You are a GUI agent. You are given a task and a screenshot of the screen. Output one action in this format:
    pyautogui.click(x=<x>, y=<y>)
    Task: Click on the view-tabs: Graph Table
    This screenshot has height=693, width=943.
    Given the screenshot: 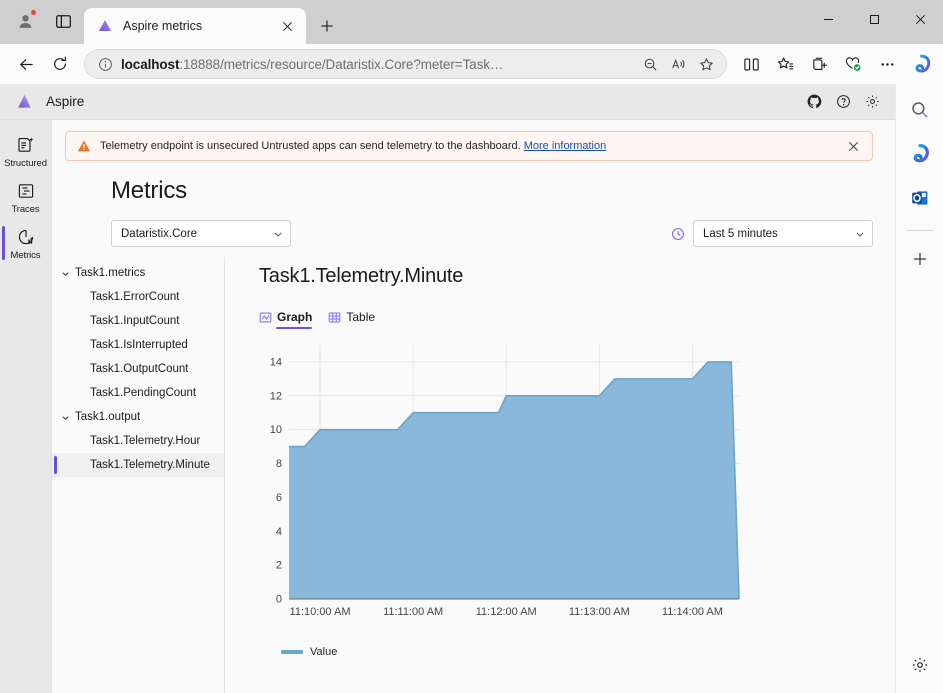 What is the action you would take?
    pyautogui.click(x=577, y=319)
    